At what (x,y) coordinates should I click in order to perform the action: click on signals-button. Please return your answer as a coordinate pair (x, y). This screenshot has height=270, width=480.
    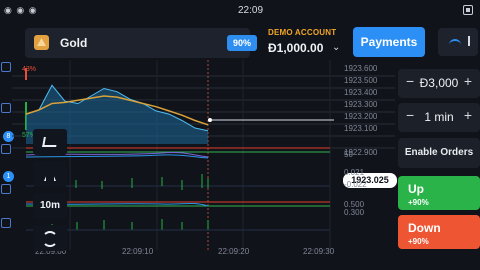
    Looking at the image, I should click on (50, 238).